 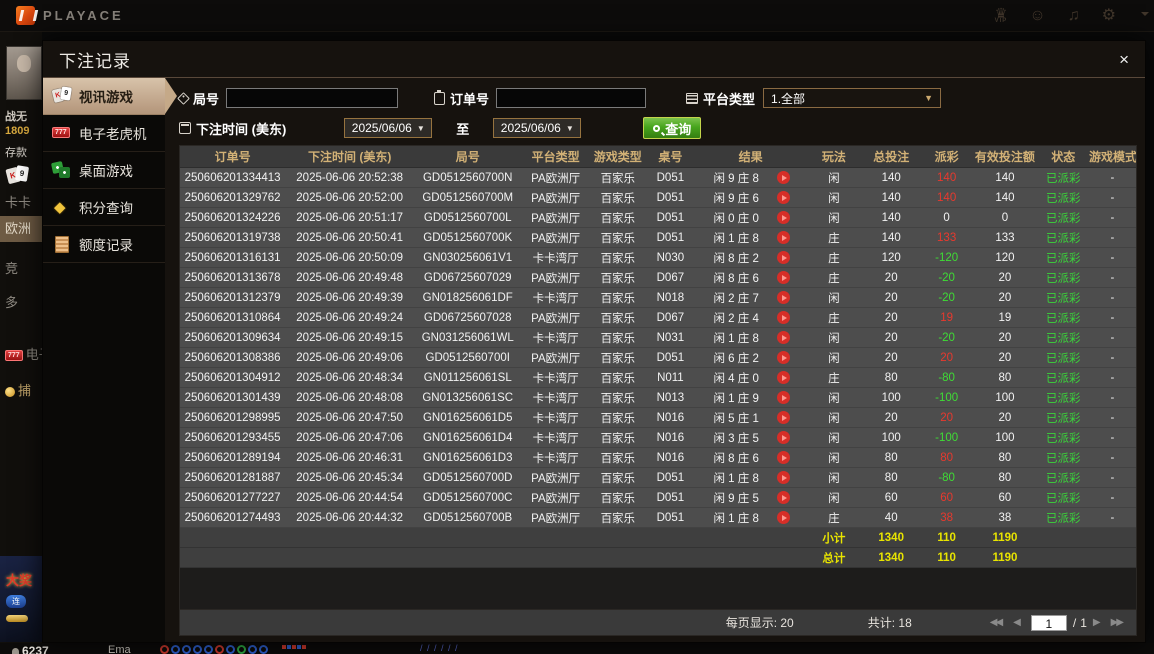 I want to click on sidebar-tab-2: 桌面游戏, so click(x=104, y=170).